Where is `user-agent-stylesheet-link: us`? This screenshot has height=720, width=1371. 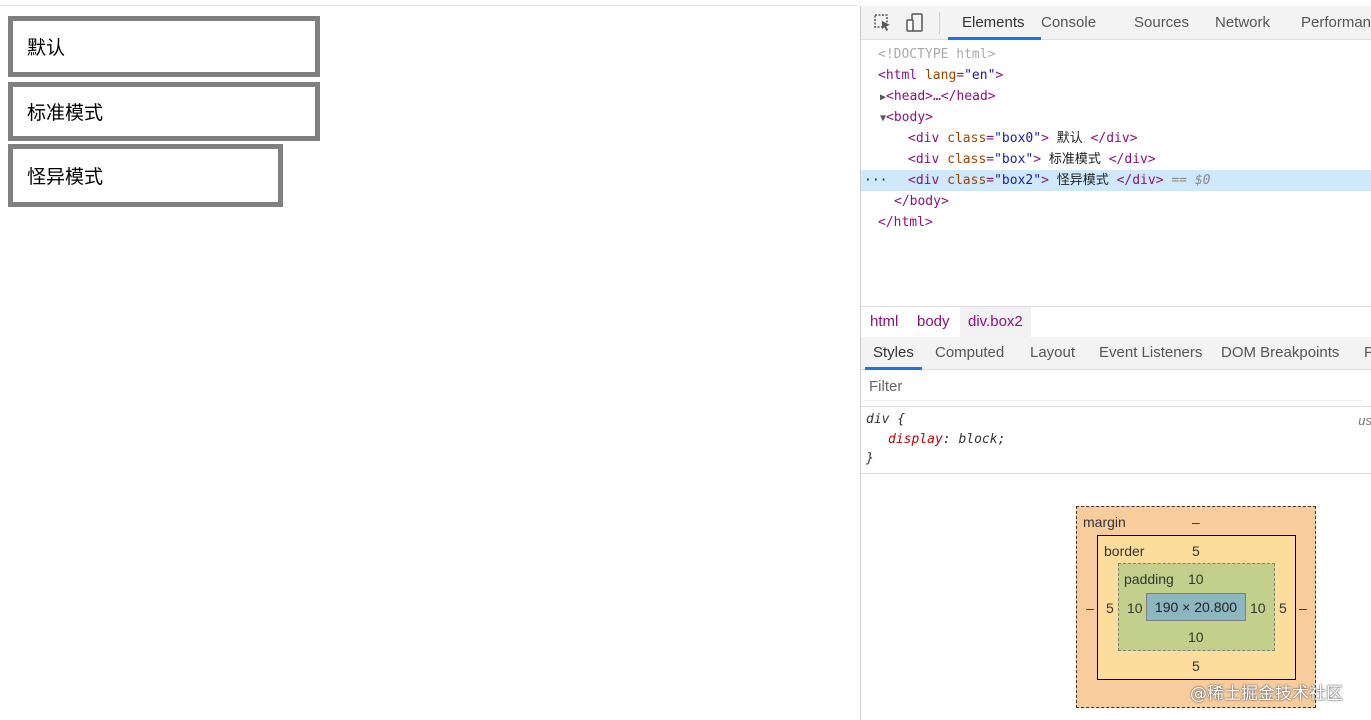
user-agent-stylesheet-link: us is located at coordinates (1364, 420).